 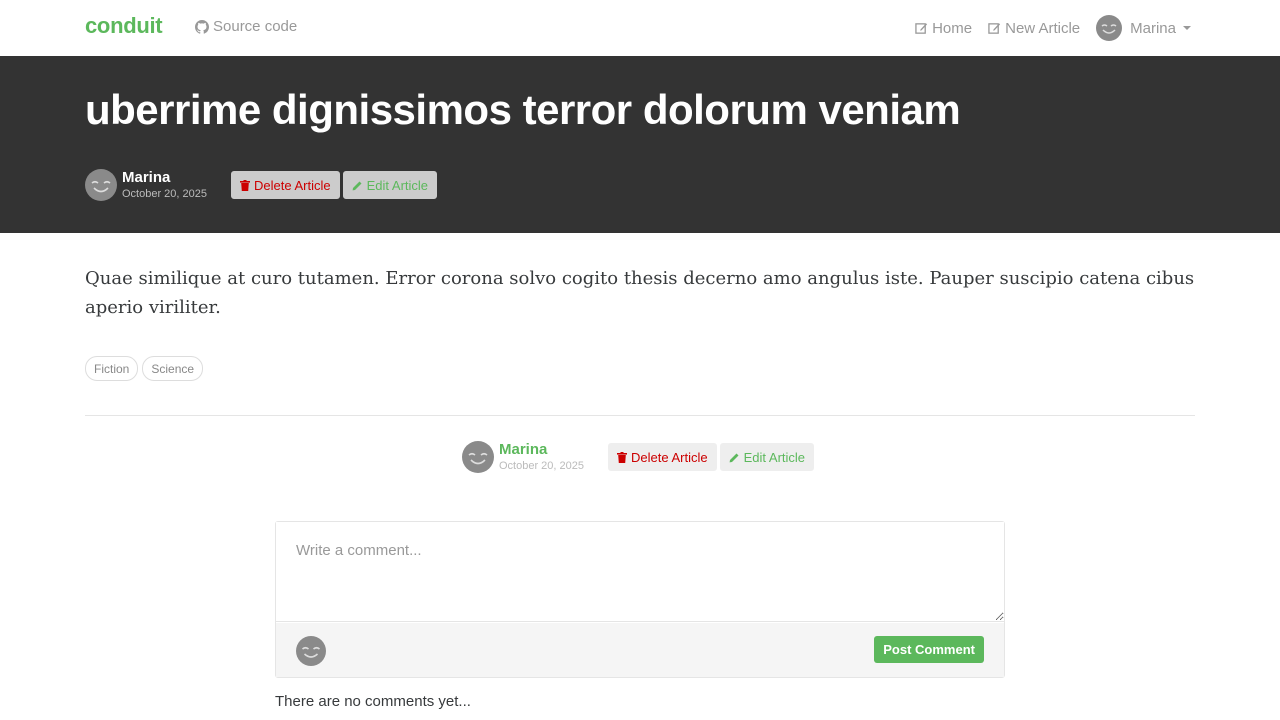 I want to click on brand-logo: conduit, so click(x=124, y=26).